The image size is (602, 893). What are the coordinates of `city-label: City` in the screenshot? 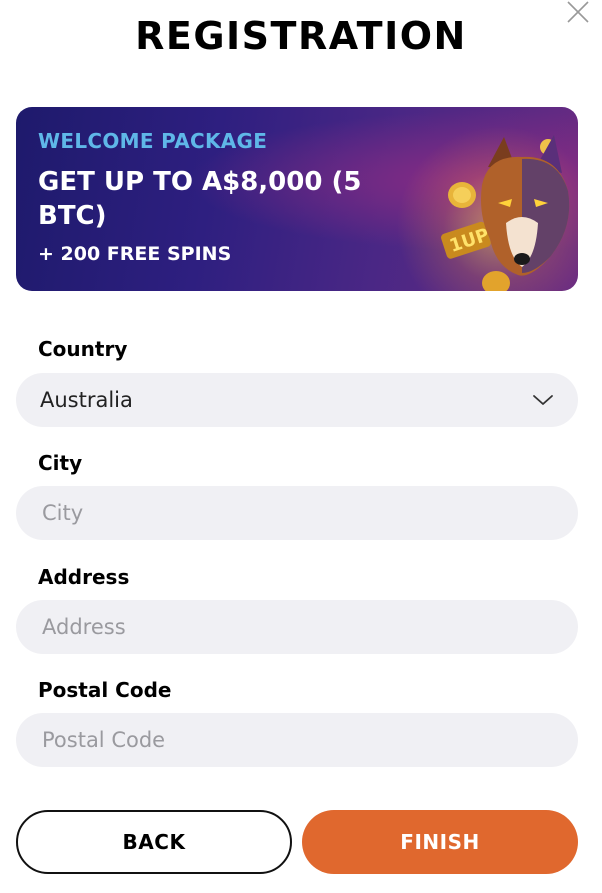 It's located at (60, 463).